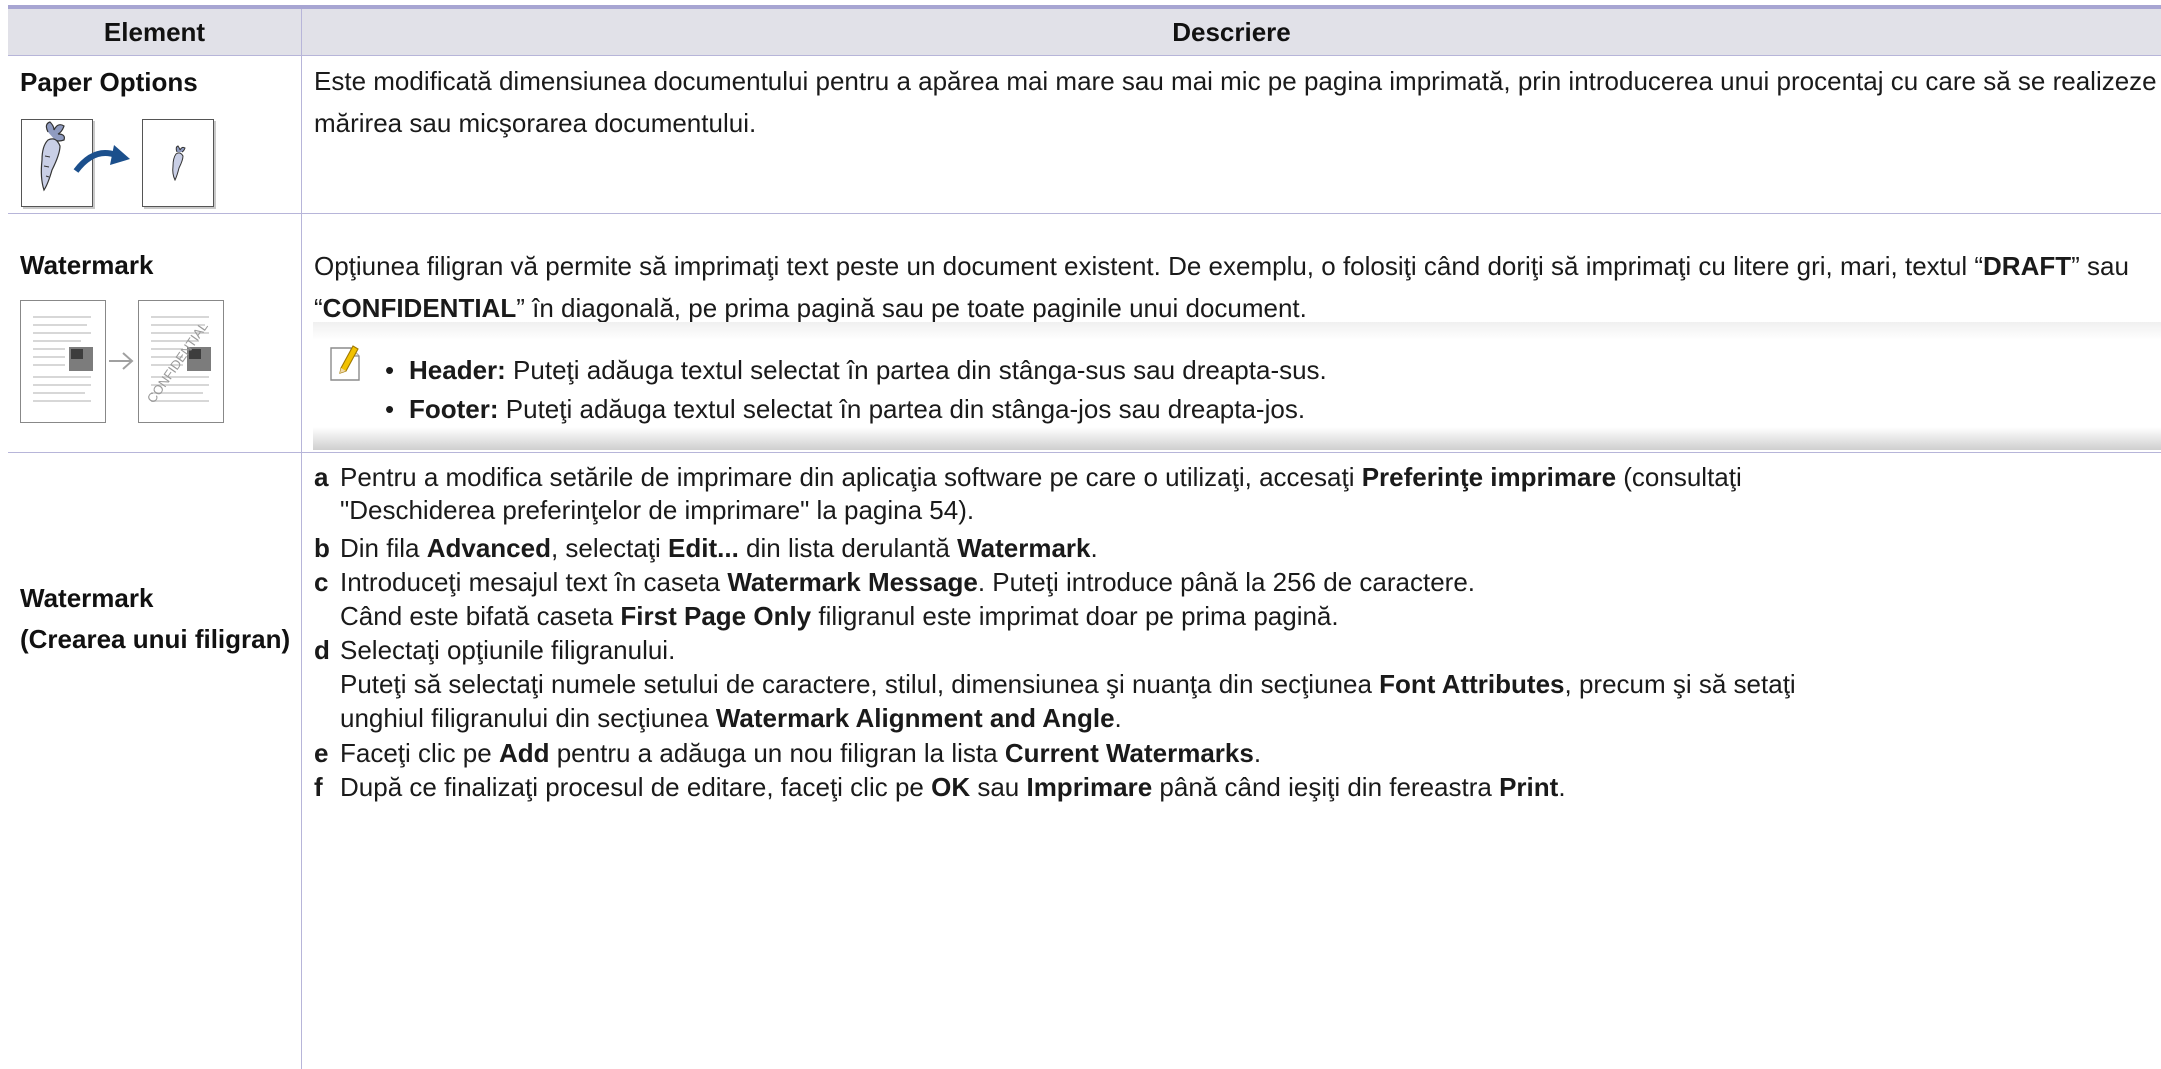  What do you see at coordinates (177, 361) in the screenshot?
I see `page-text-lines: CONFIDENTIAL` at bounding box center [177, 361].